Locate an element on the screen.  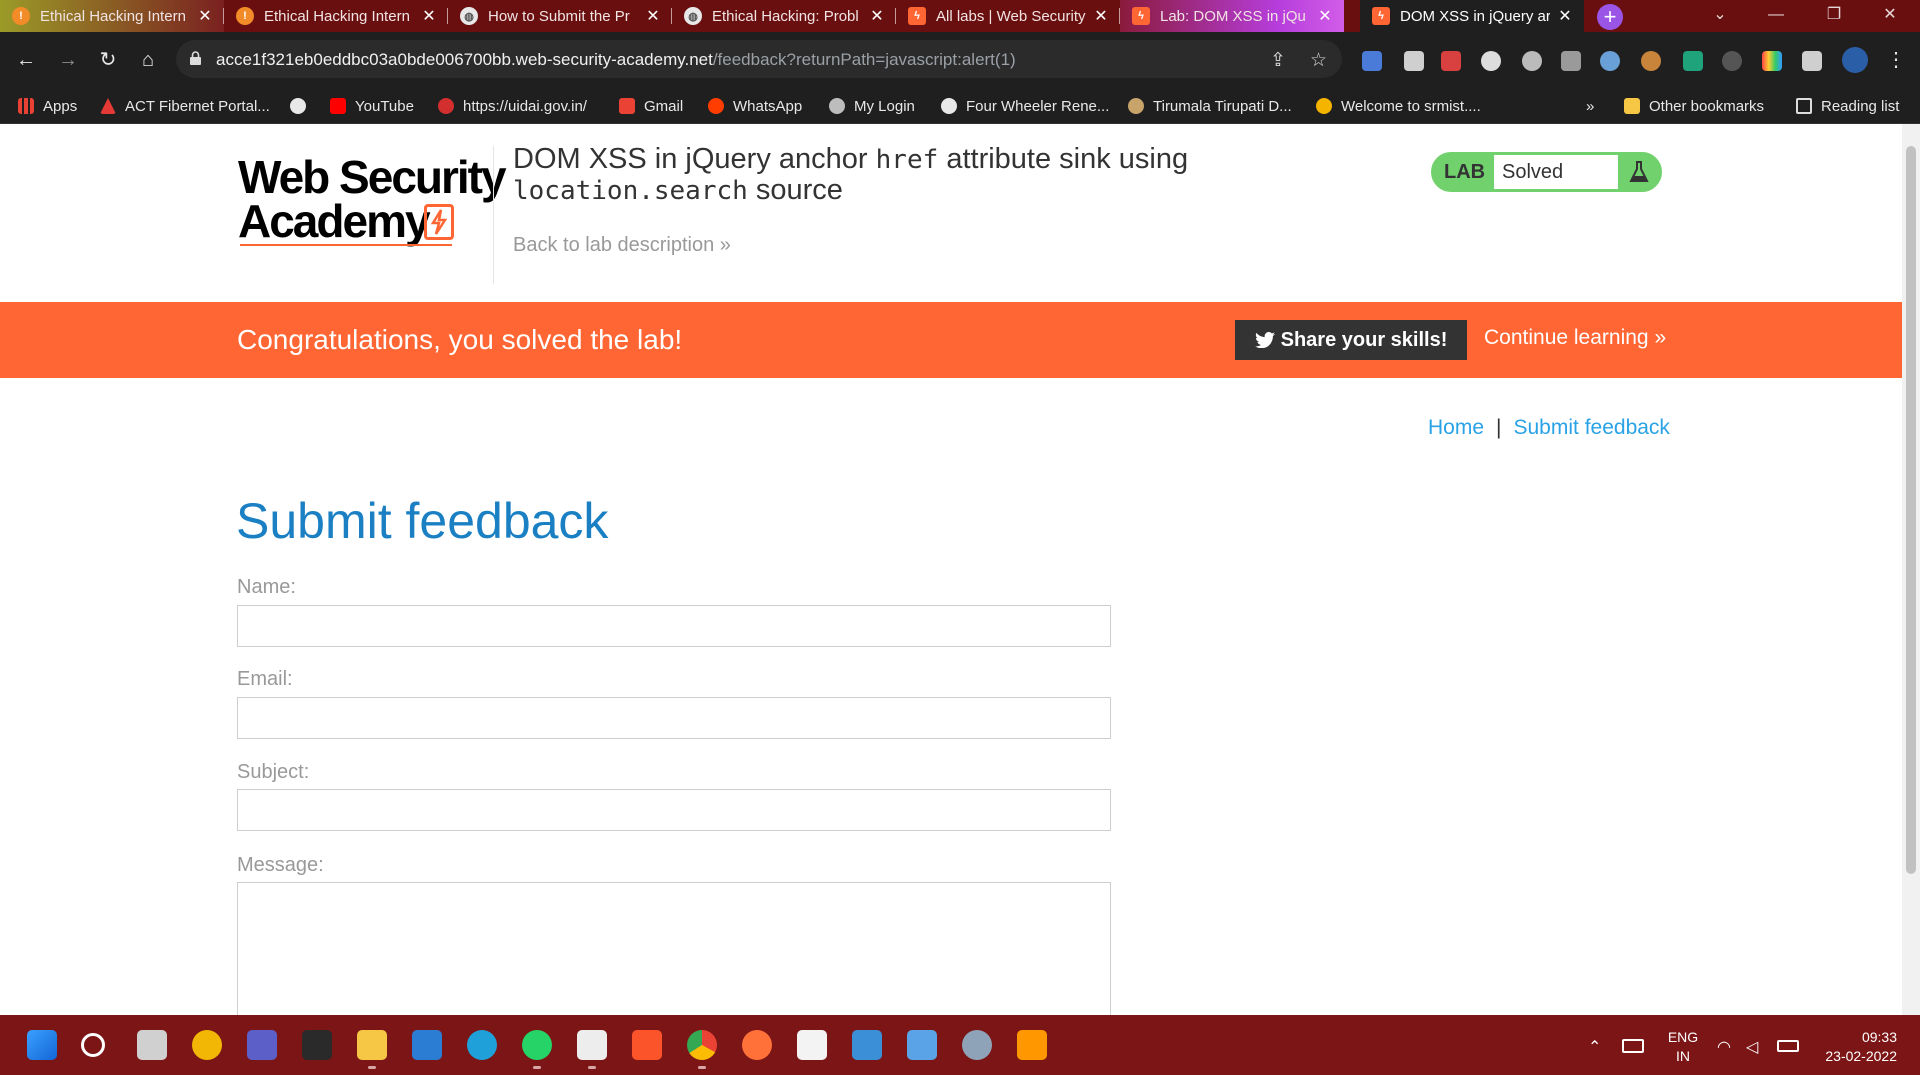
monitor-icon is located at coordinates (922, 1045).